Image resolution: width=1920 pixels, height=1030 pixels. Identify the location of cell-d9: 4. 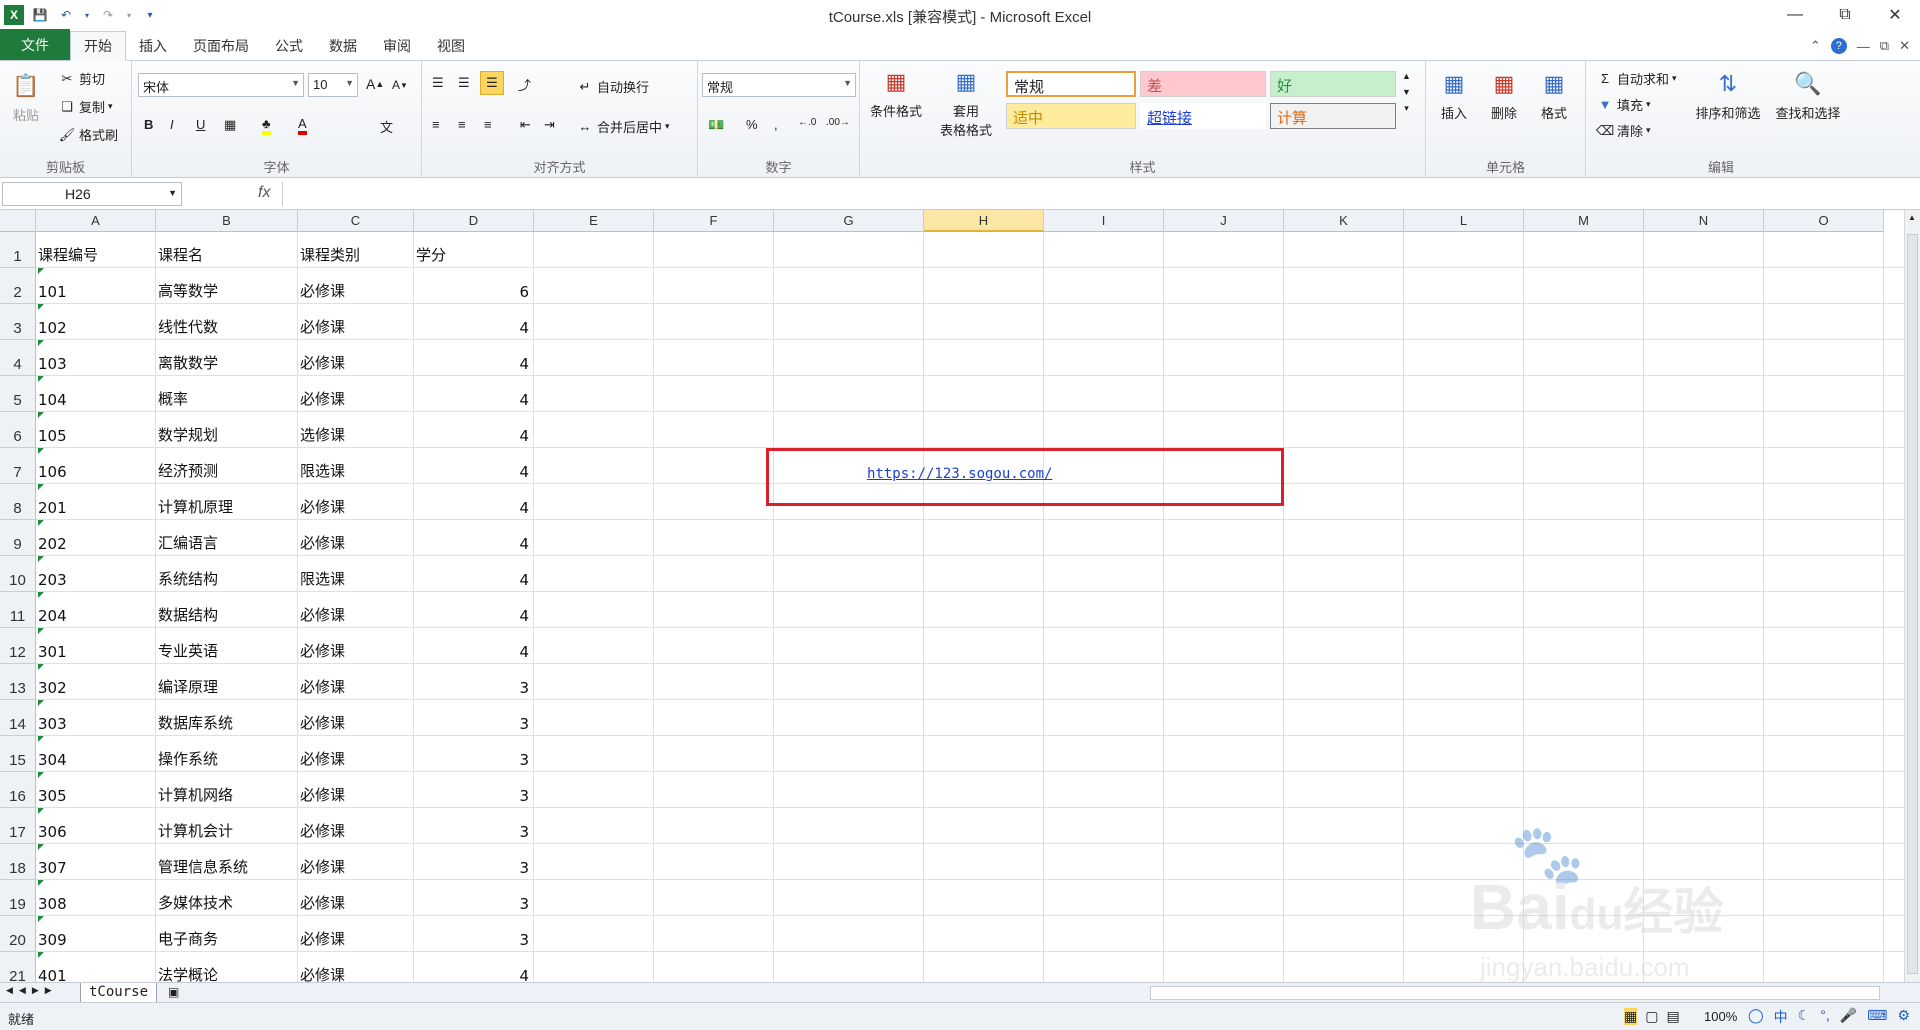
(474, 538).